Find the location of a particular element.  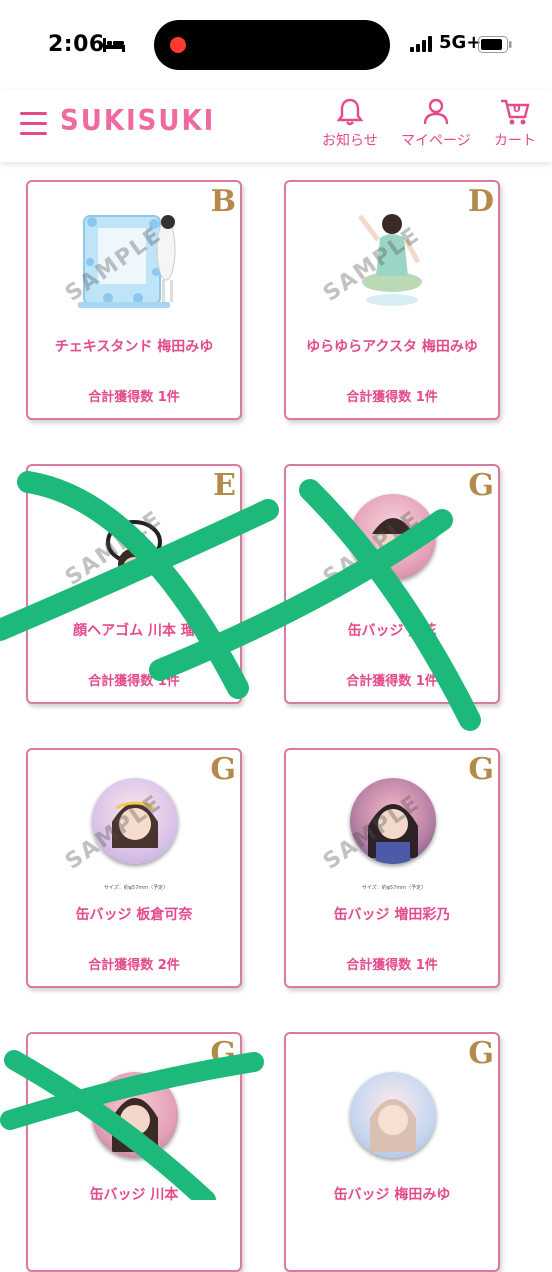

product-name: 缶バッジ 梅田みゆ is located at coordinates (392, 1195).